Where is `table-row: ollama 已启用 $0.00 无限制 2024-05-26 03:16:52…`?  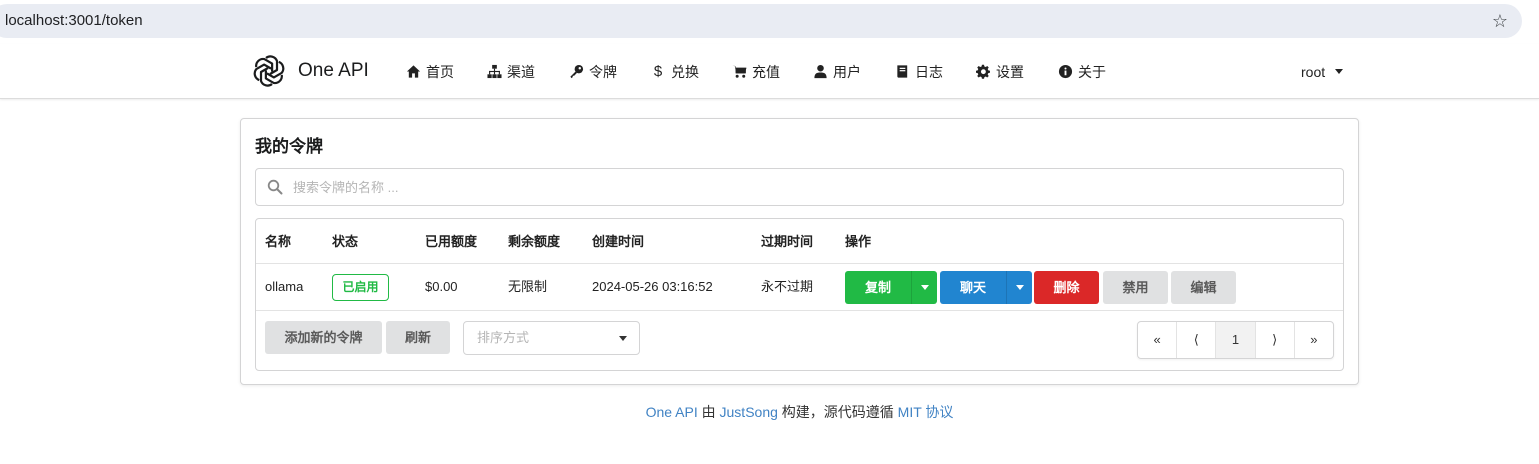 table-row: ollama 已启用 $0.00 无限制 2024-05-26 03:16:52… is located at coordinates (799, 287).